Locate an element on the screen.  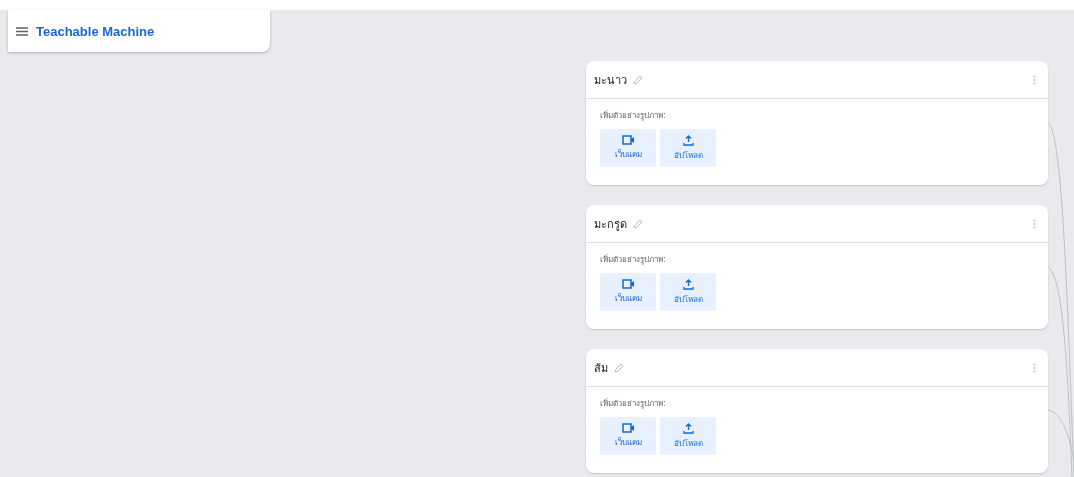
menu-icon is located at coordinates (22, 31).